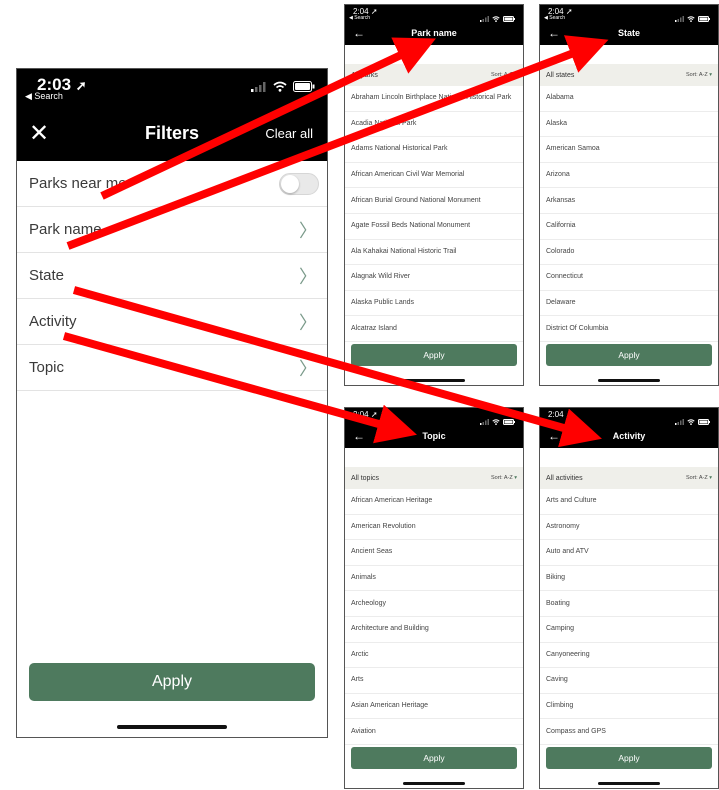  Describe the element at coordinates (434, 437) in the screenshot. I see `nav-bar: ← Topic` at that location.